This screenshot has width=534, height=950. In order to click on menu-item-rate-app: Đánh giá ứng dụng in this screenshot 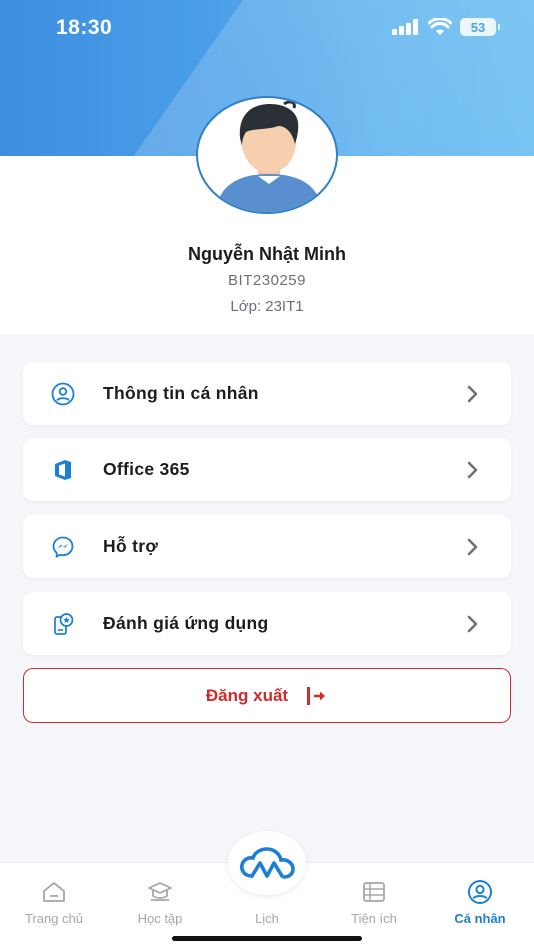, I will do `click(267, 623)`.